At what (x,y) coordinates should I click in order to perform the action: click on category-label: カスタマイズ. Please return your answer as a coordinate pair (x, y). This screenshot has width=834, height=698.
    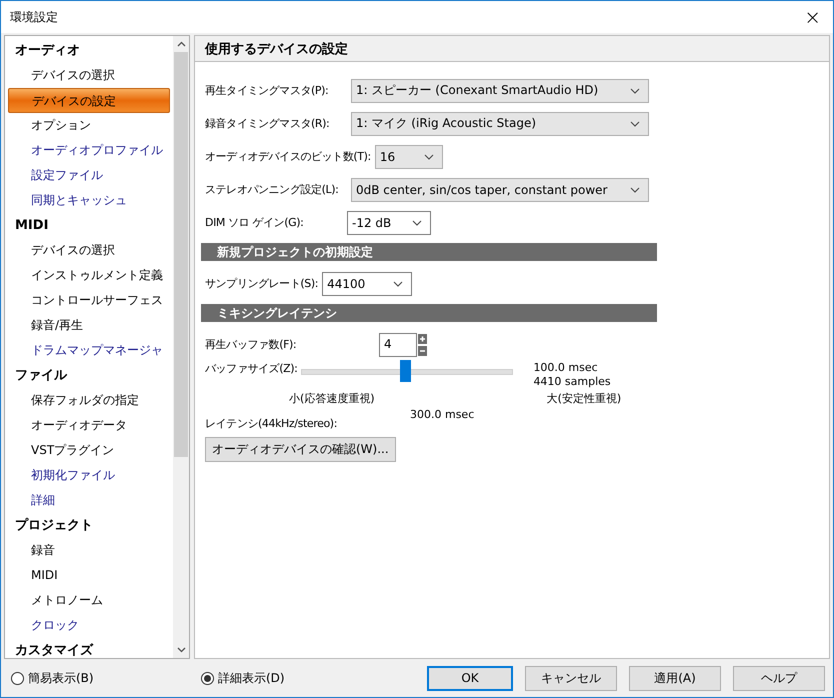
    Looking at the image, I should click on (54, 650).